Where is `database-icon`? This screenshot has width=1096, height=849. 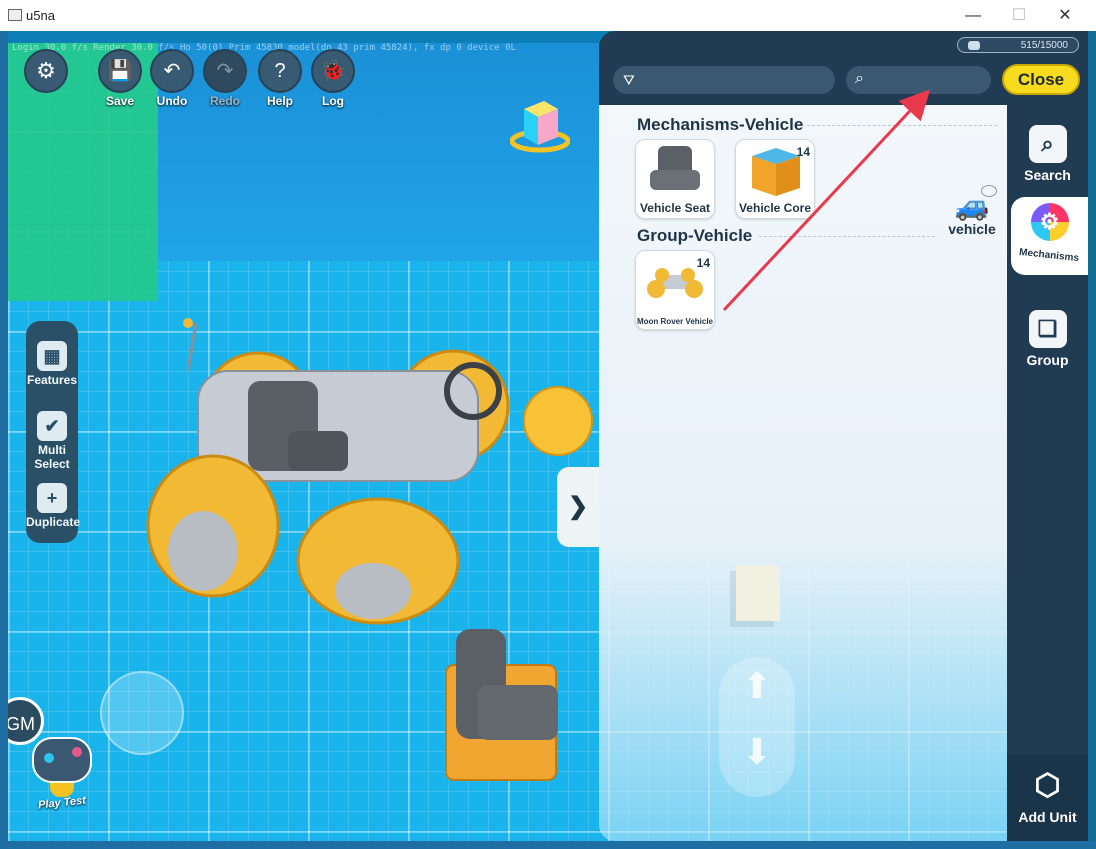
database-icon is located at coordinates (974, 45).